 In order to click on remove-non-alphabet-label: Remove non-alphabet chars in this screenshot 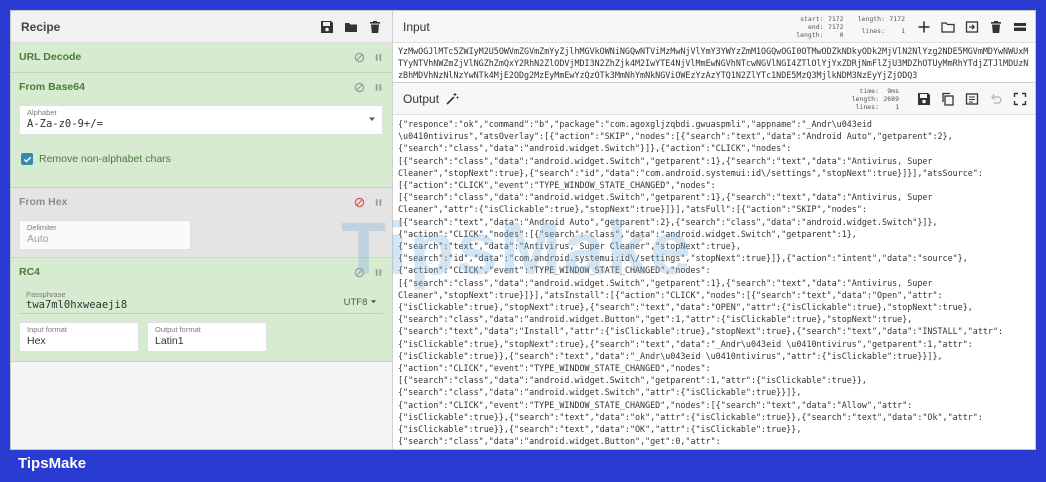, I will do `click(105, 159)`.